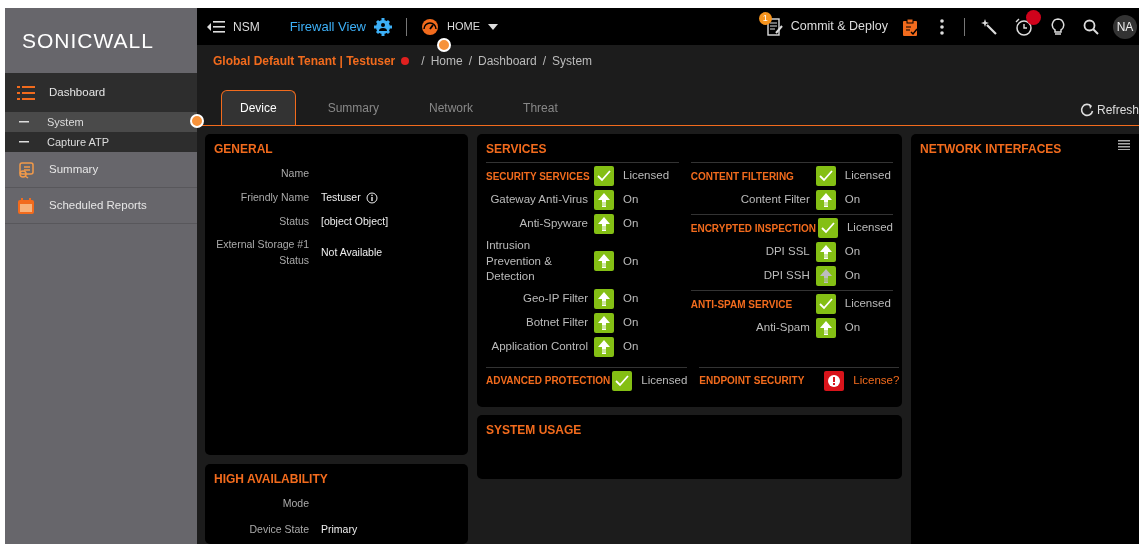 Image resolution: width=1139 pixels, height=544 pixels. Describe the element at coordinates (557, 322) in the screenshot. I see `service-name: Botnet Filter` at that location.